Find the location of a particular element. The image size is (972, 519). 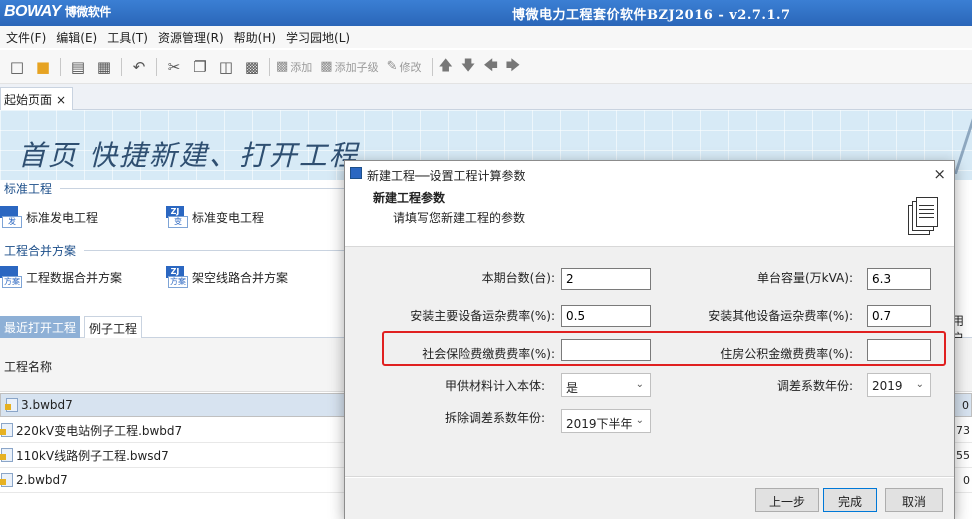

open-folder-icon: ■ is located at coordinates (43, 67).